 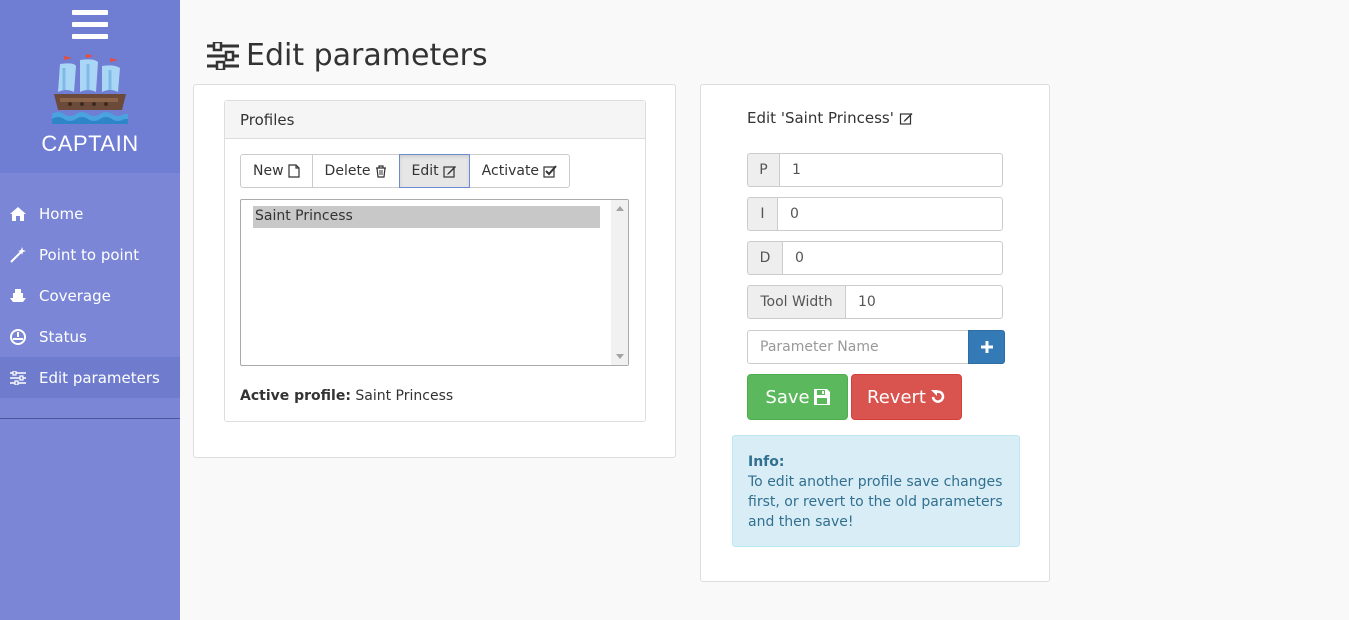 What do you see at coordinates (90, 213) in the screenshot?
I see `sidebar-item-home: Home` at bounding box center [90, 213].